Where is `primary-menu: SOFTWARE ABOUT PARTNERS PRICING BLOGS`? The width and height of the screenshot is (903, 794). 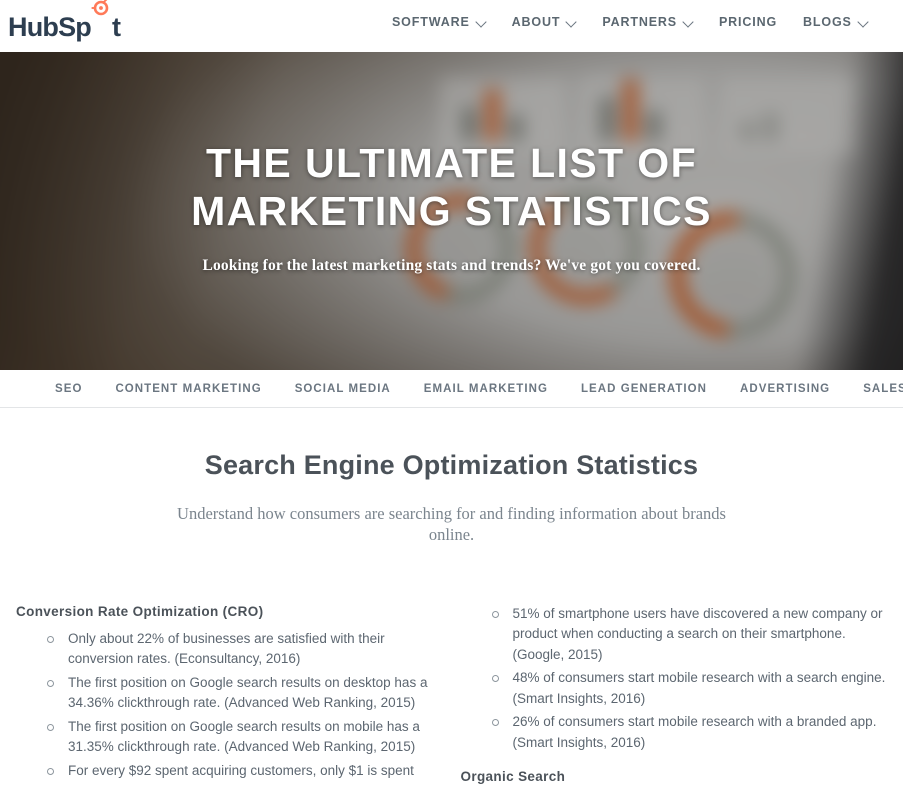 primary-menu: SOFTWARE ABOUT PARTNERS PRICING BLOGS is located at coordinates (630, 22).